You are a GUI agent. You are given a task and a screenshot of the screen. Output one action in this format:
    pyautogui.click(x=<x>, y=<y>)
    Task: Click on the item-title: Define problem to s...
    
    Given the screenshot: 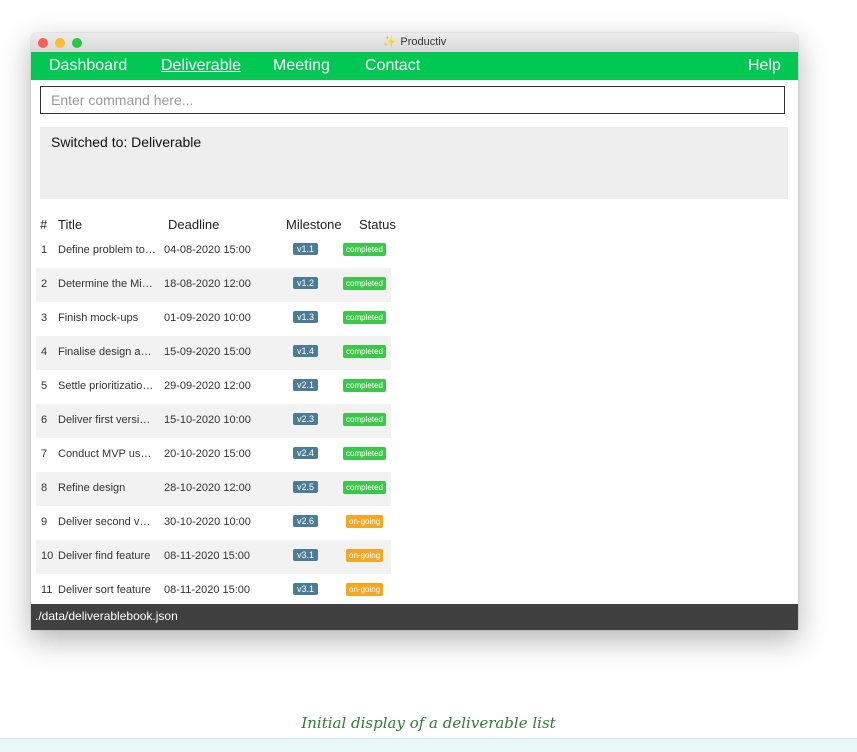 What is the action you would take?
    pyautogui.click(x=107, y=250)
    